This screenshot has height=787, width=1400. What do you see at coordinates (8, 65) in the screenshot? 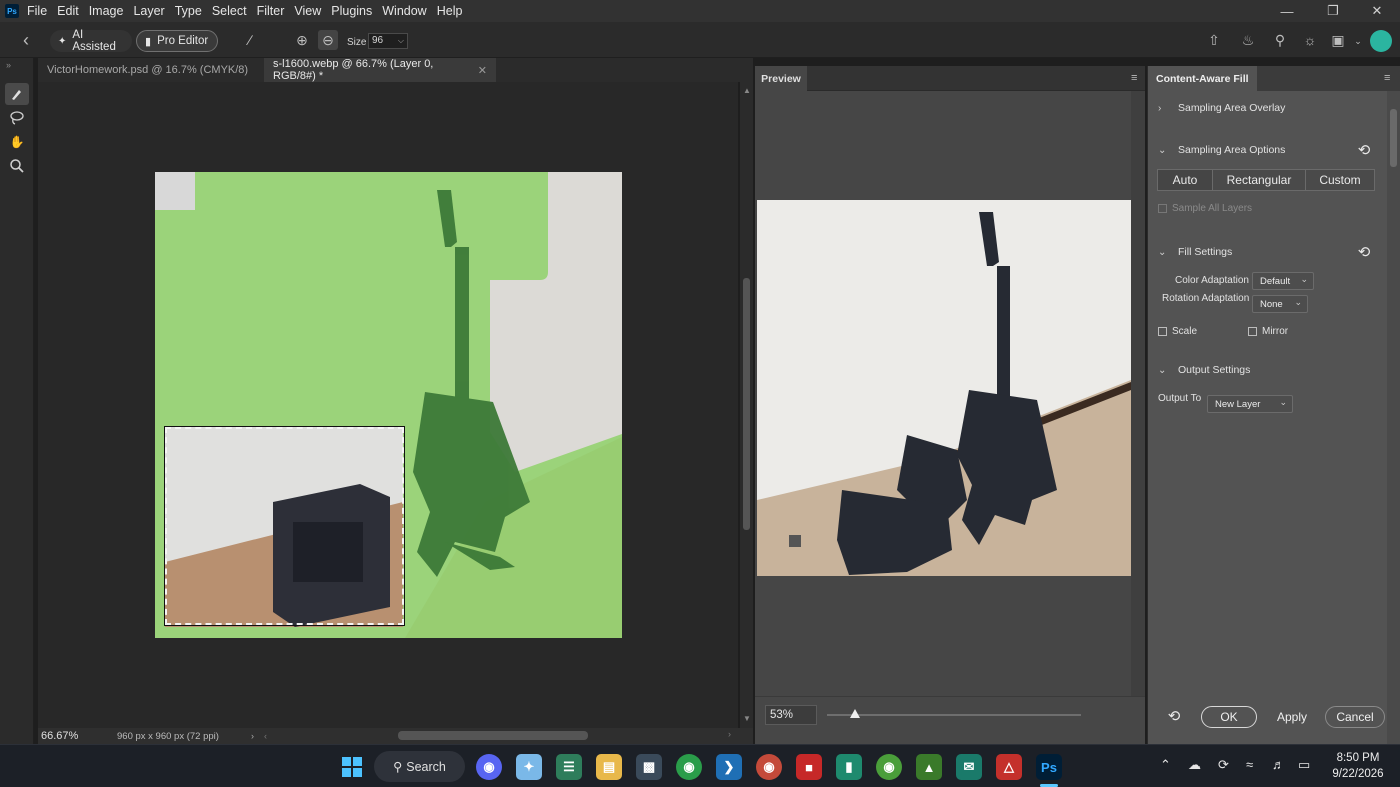
I see `collapse-toolbar-icon: »` at bounding box center [8, 65].